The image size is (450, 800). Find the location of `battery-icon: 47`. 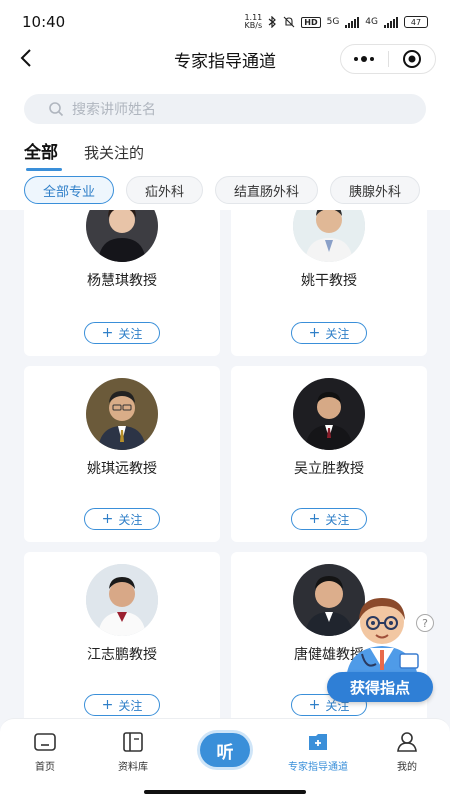

battery-icon: 47 is located at coordinates (416, 22).